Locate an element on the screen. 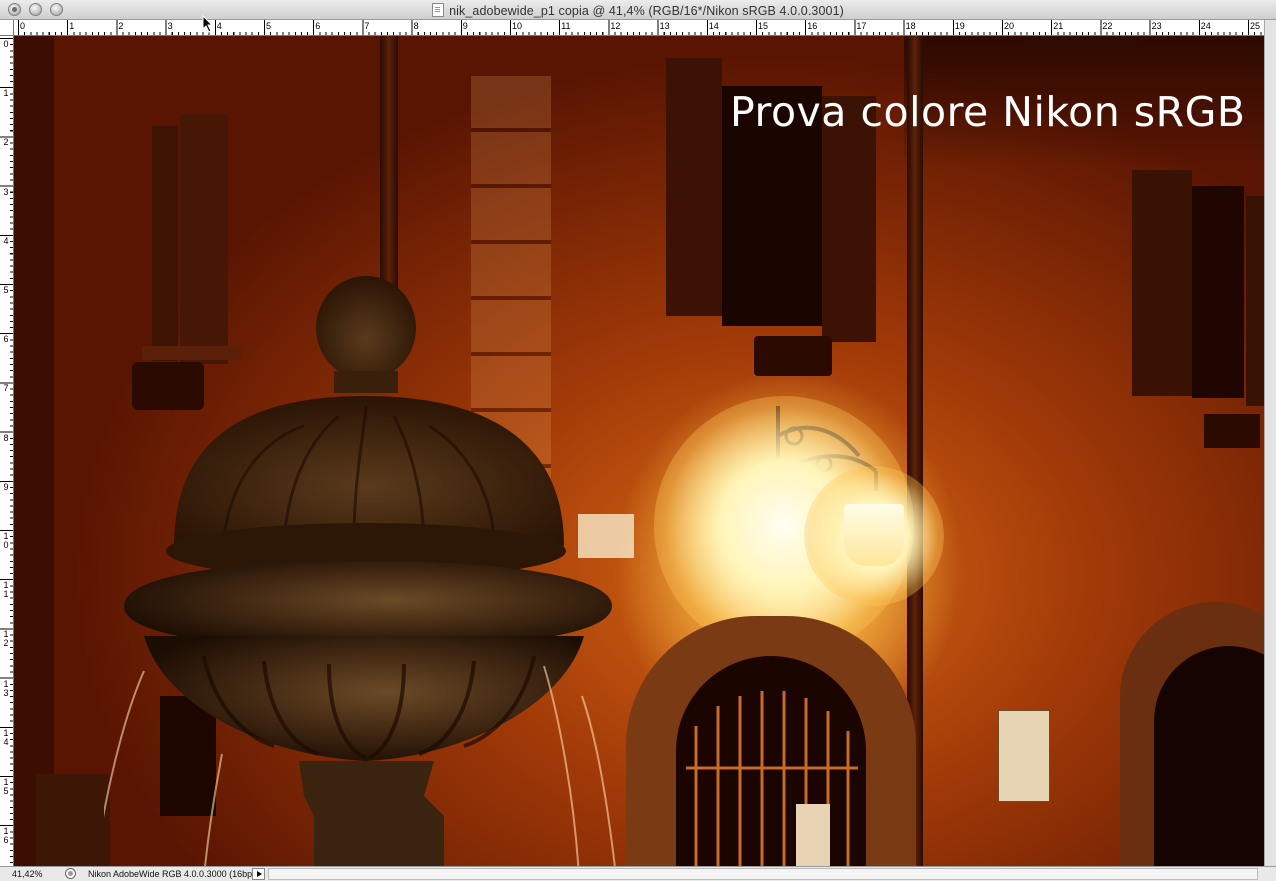 The image size is (1276, 881). ruler-left-label: 8 is located at coordinates (6, 437).